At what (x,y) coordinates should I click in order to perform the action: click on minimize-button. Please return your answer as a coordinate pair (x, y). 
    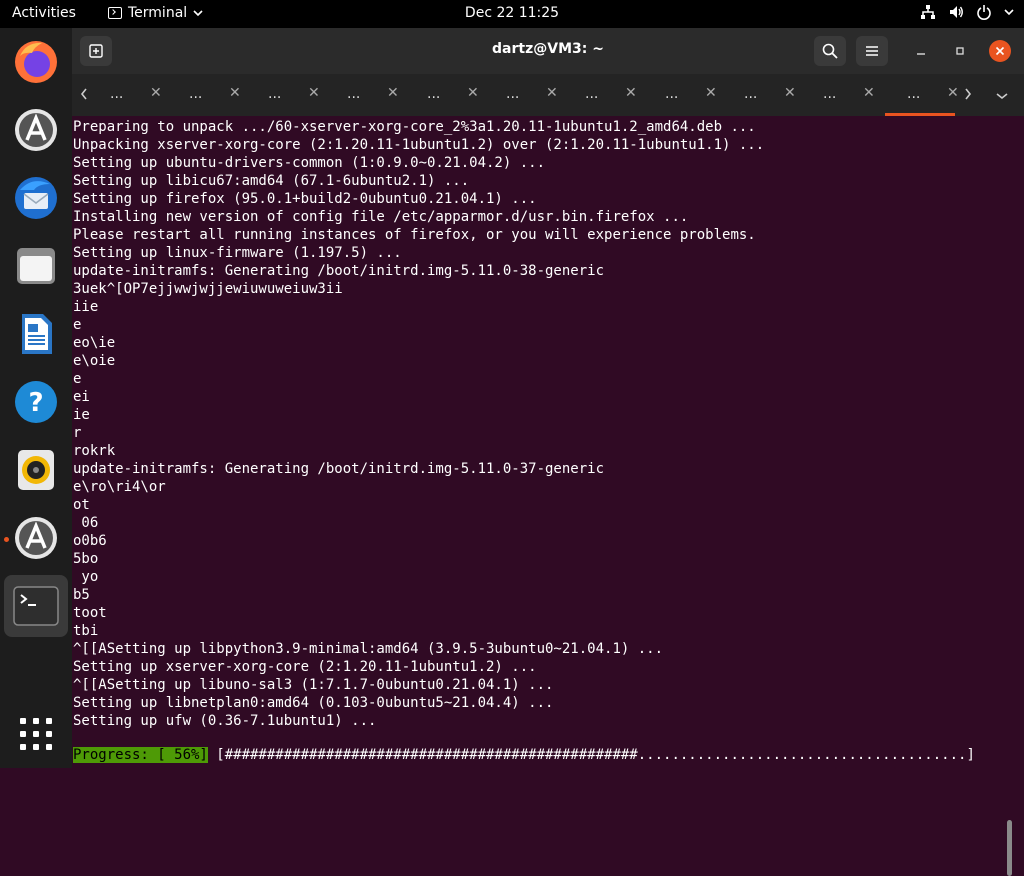
    Looking at the image, I should click on (921, 51).